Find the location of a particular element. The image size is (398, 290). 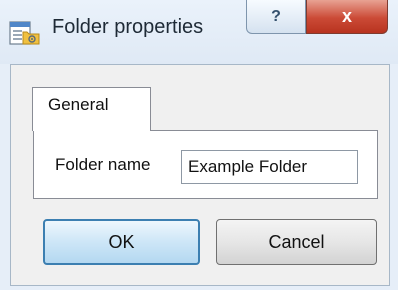

folder-properties-icon is located at coordinates (25, 33).